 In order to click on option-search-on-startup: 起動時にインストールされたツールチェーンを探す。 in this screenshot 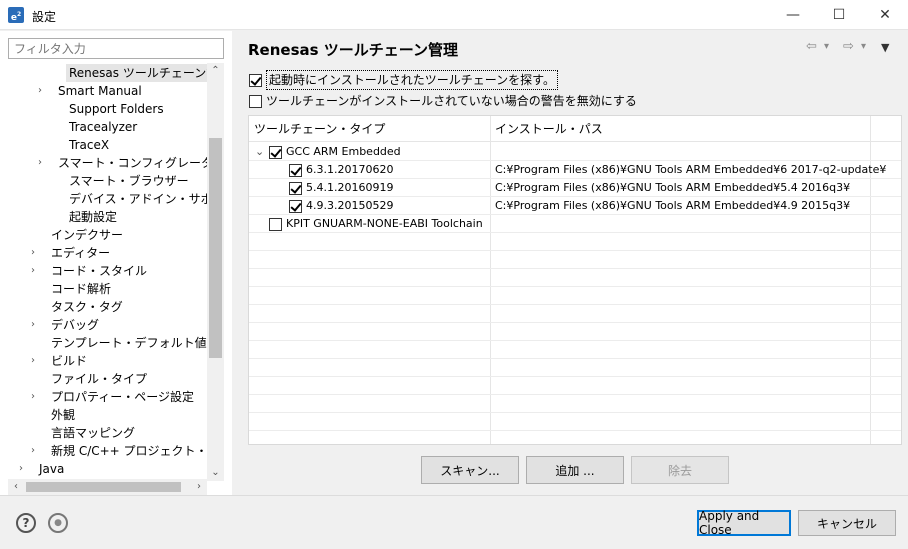, I will do `click(403, 80)`.